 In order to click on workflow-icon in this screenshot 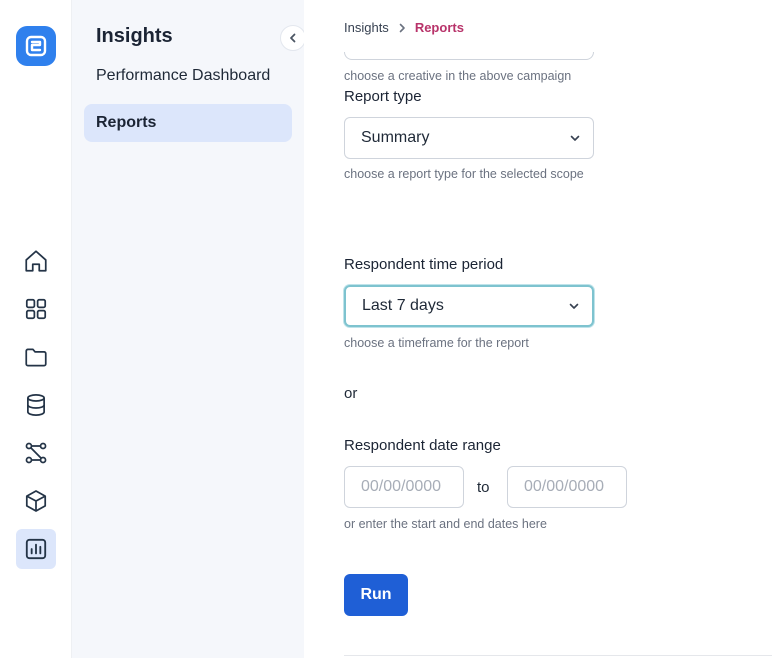, I will do `click(36, 453)`.